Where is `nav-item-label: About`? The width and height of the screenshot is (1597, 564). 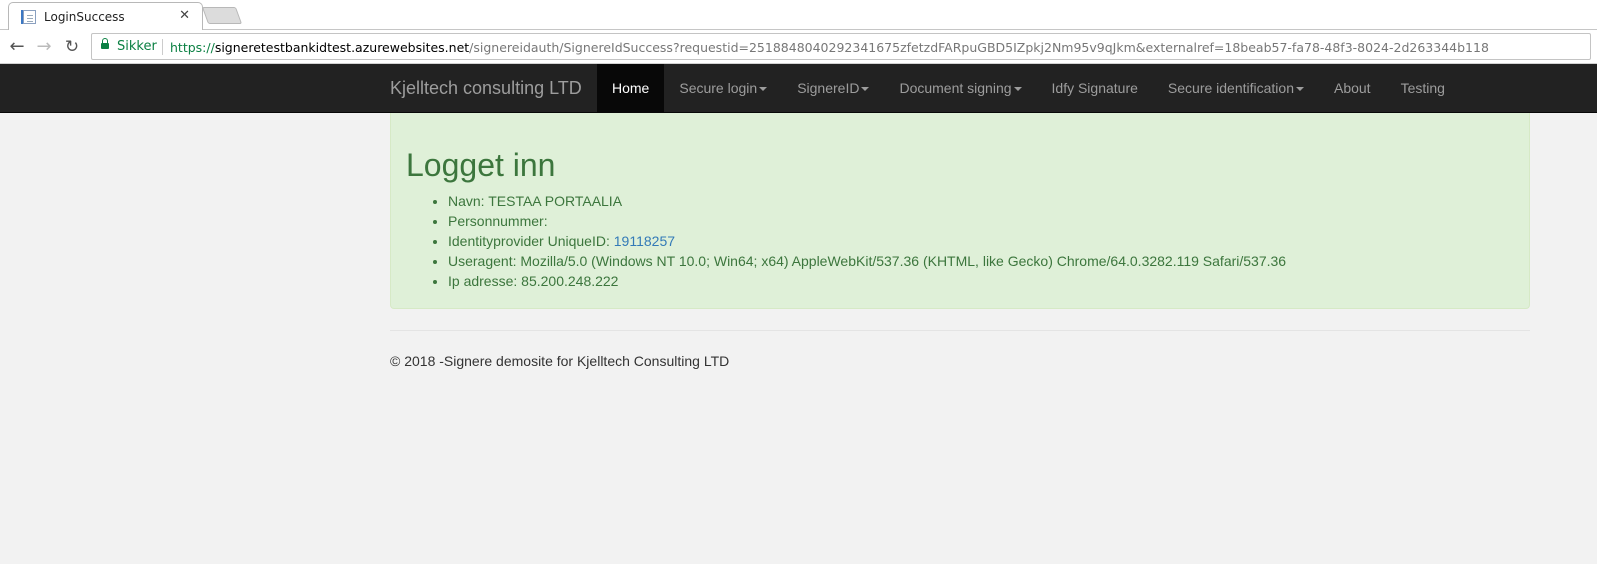
nav-item-label: About is located at coordinates (1352, 88).